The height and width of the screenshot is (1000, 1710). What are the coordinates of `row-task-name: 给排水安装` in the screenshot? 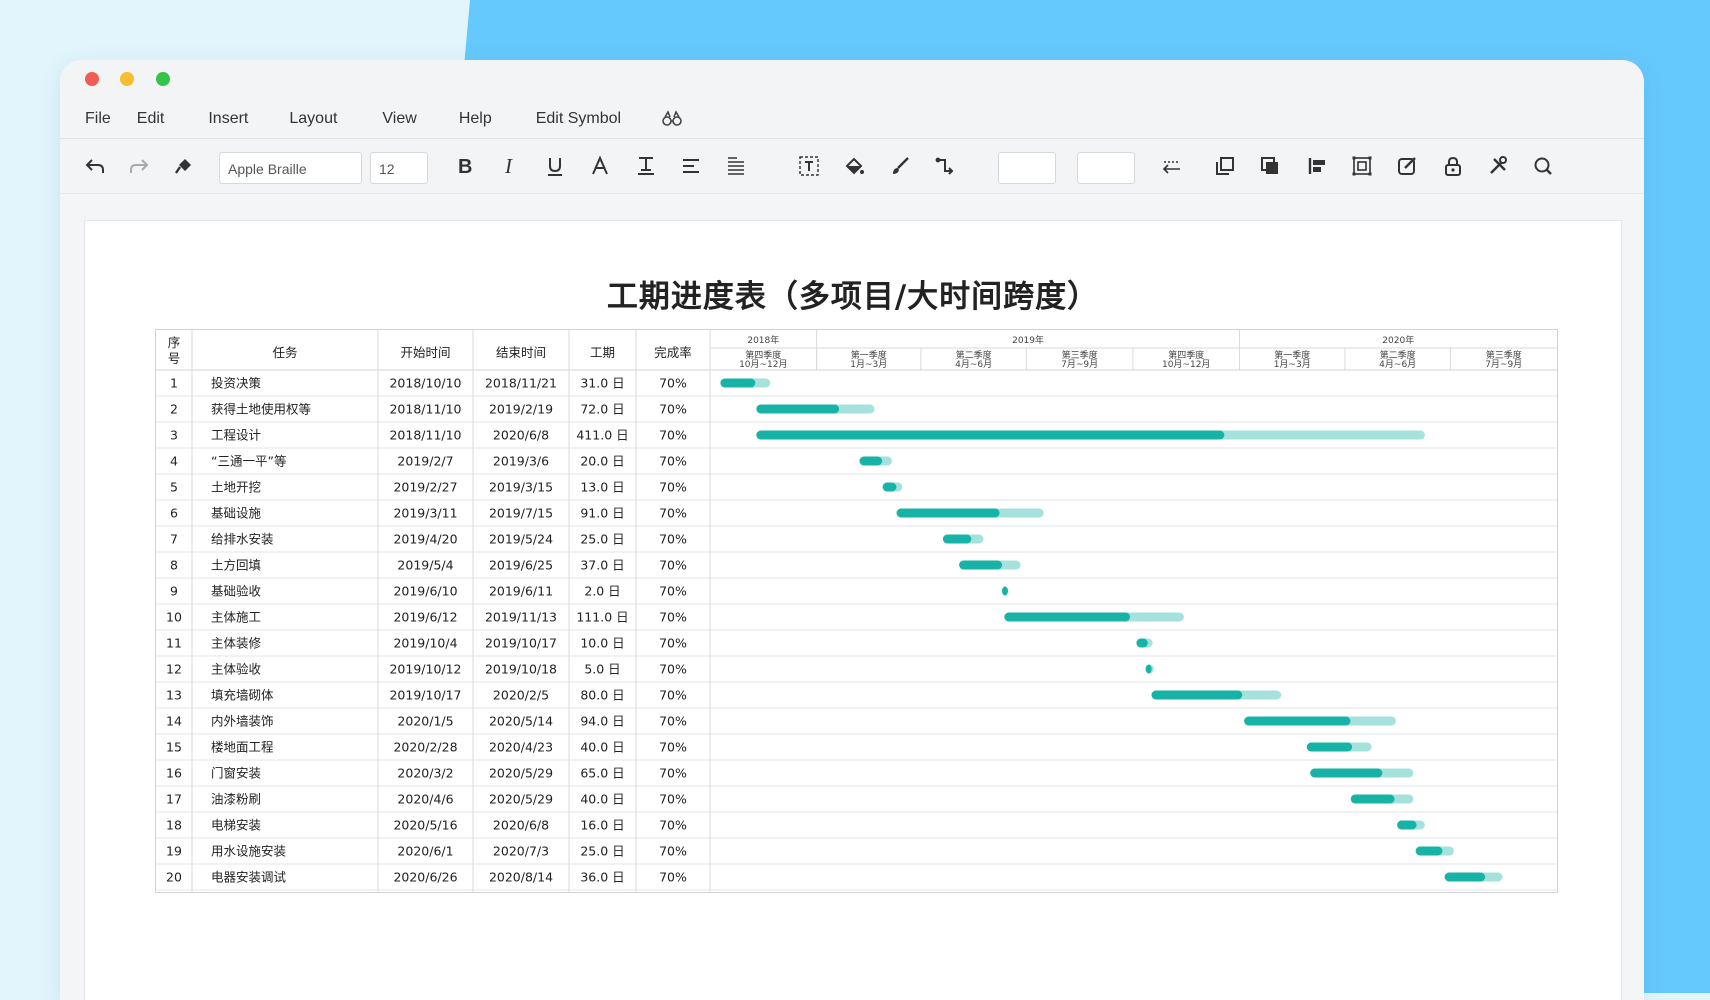 It's located at (242, 539).